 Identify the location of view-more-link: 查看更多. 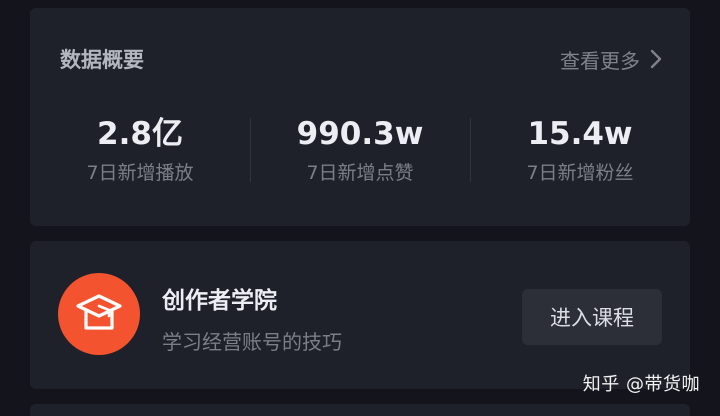
(611, 59).